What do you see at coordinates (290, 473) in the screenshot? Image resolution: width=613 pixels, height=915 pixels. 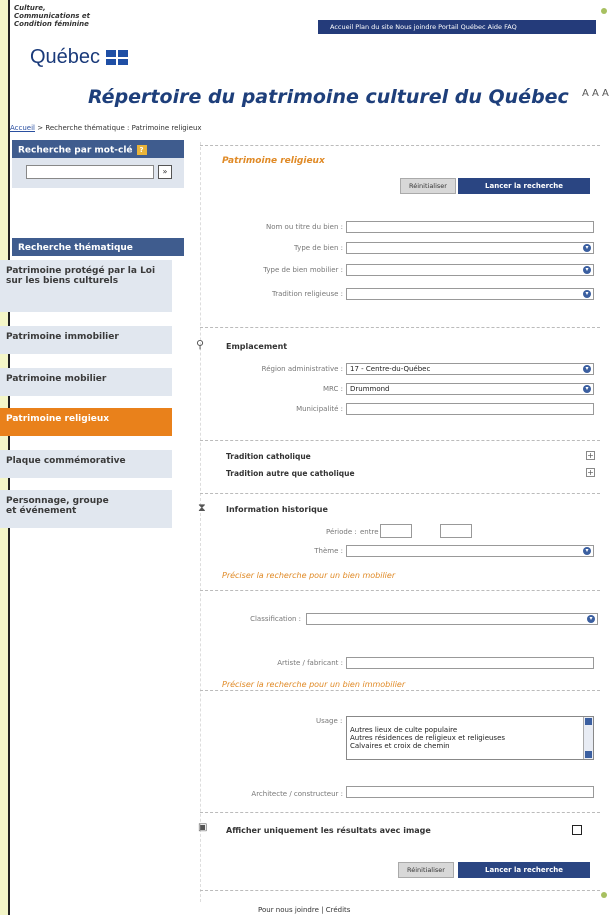 I see `tradition-other-toggle: Tradition autre que catholique` at bounding box center [290, 473].